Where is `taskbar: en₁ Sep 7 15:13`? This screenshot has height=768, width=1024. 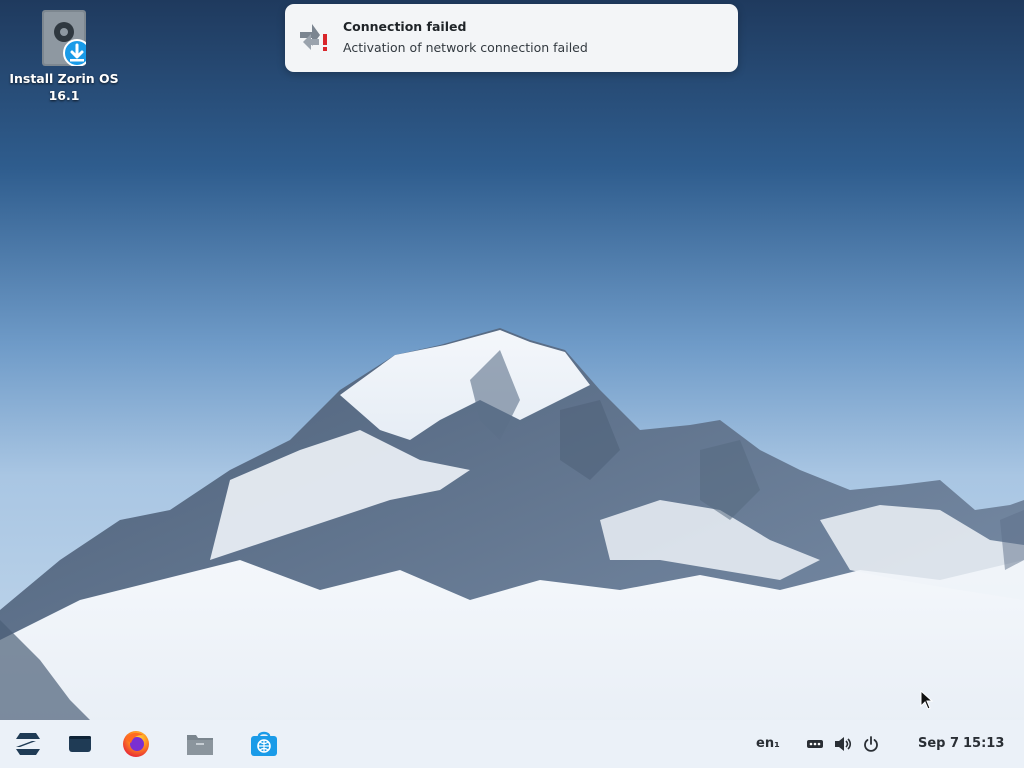 taskbar: en₁ Sep 7 15:13 is located at coordinates (512, 744).